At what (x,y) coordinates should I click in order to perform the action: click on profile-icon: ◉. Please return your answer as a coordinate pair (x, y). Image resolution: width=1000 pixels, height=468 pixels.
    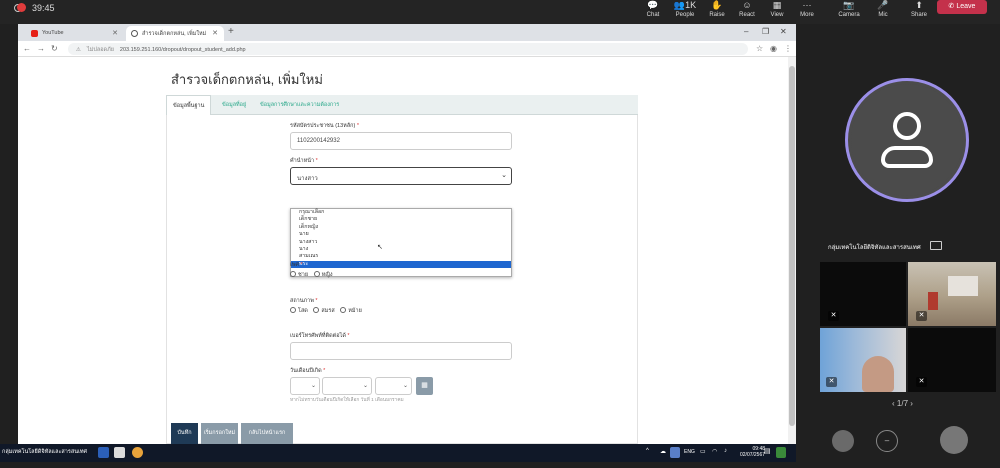
    Looking at the image, I should click on (773, 48).